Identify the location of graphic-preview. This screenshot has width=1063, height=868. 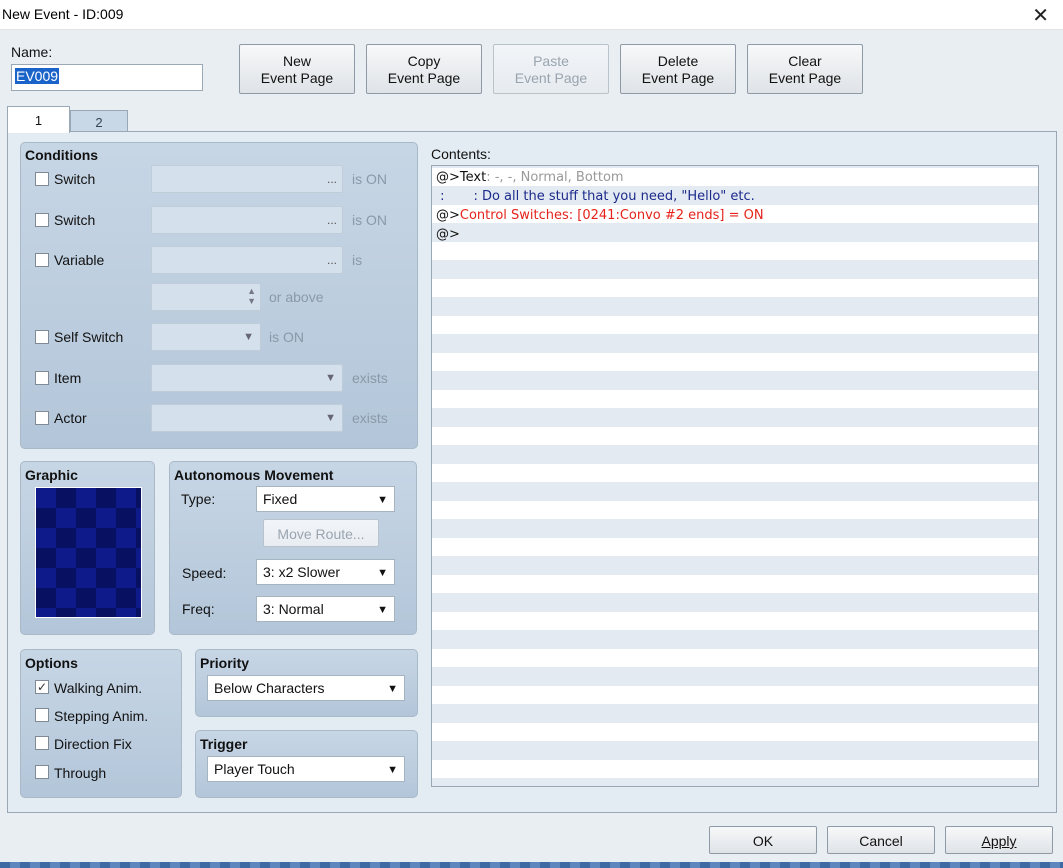
(88, 552).